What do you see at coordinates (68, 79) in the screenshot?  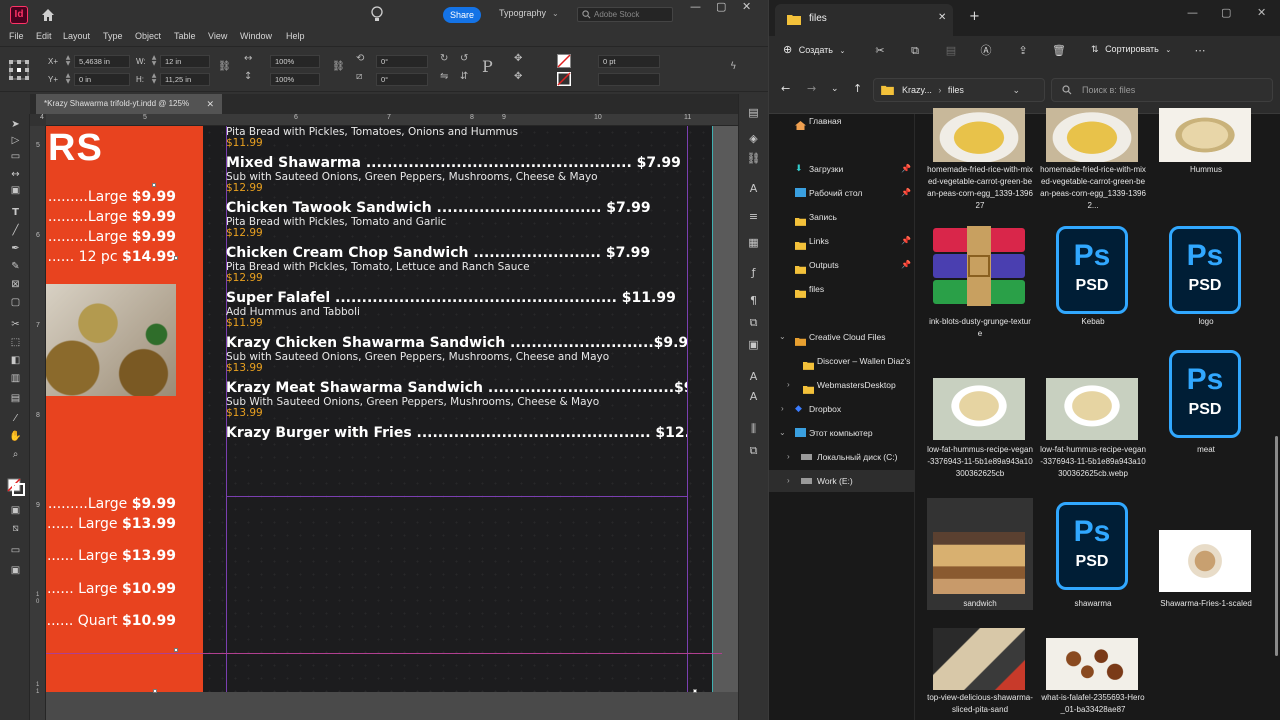 I see `y-stepper: ▲ ▼` at bounding box center [68, 79].